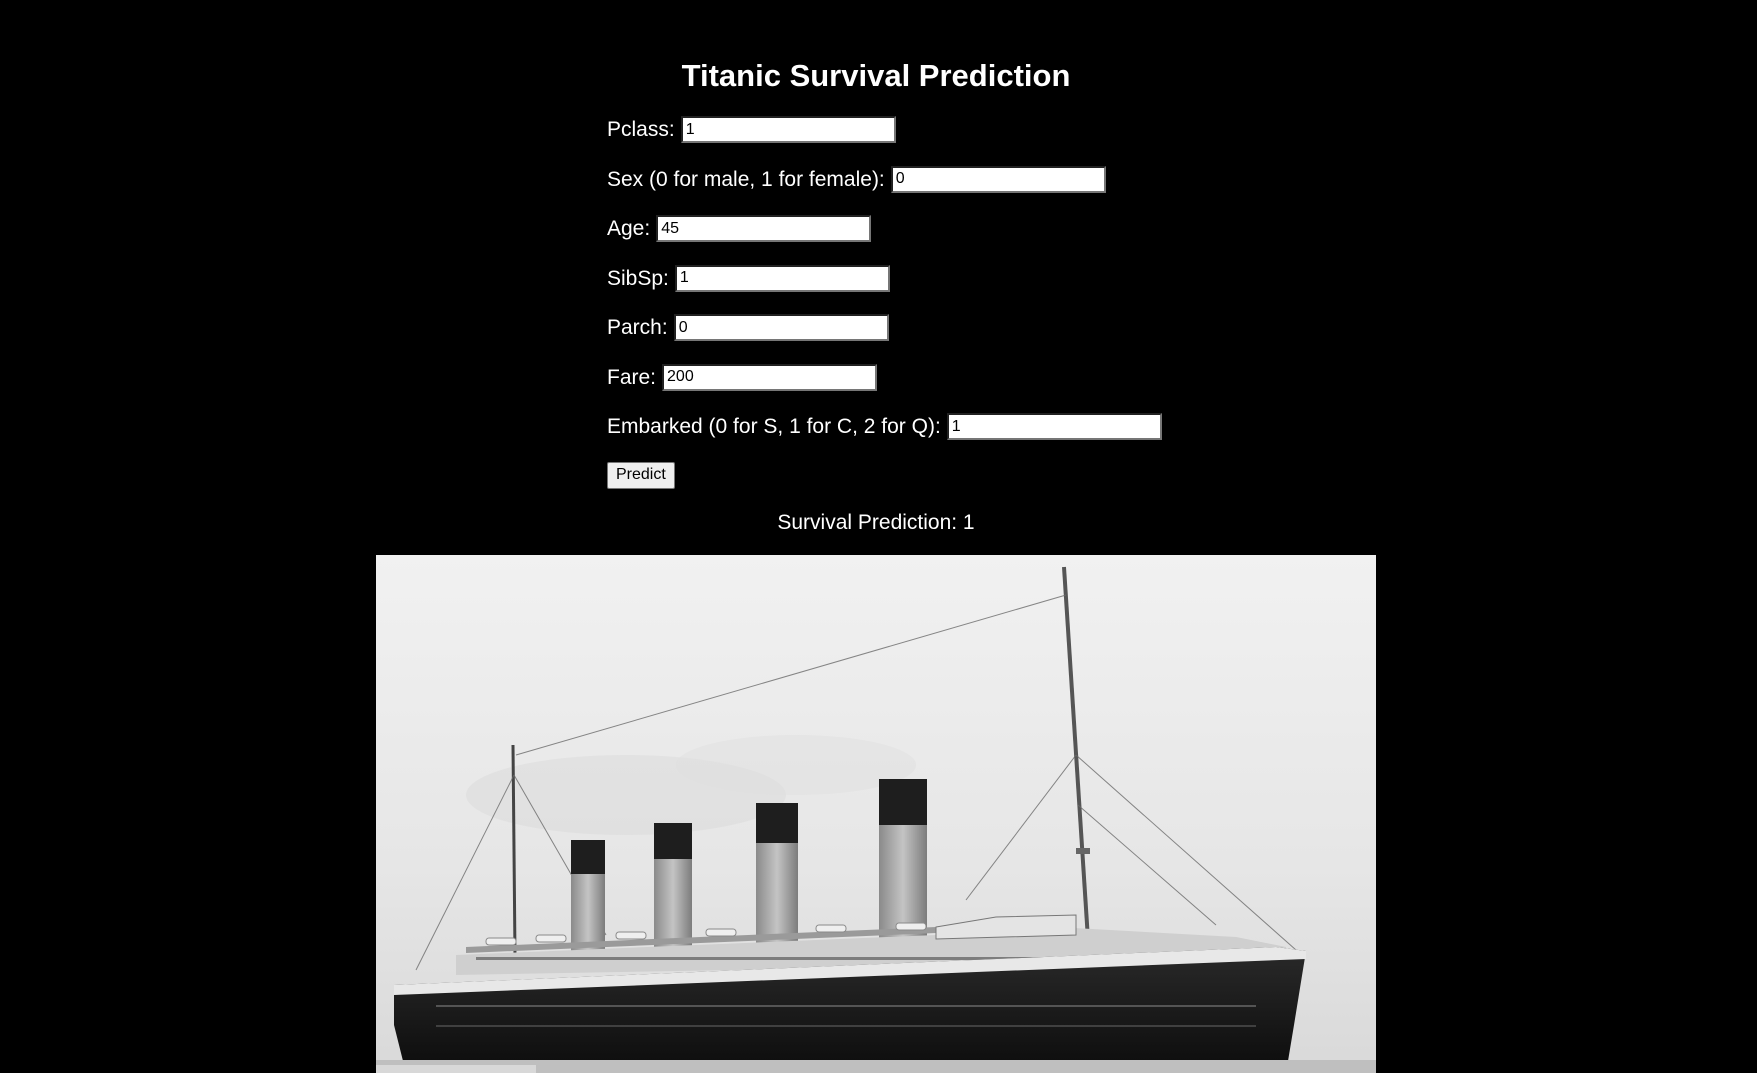 The height and width of the screenshot is (1073, 1757). What do you see at coordinates (632, 377) in the screenshot?
I see `fare-label: Fare:` at bounding box center [632, 377].